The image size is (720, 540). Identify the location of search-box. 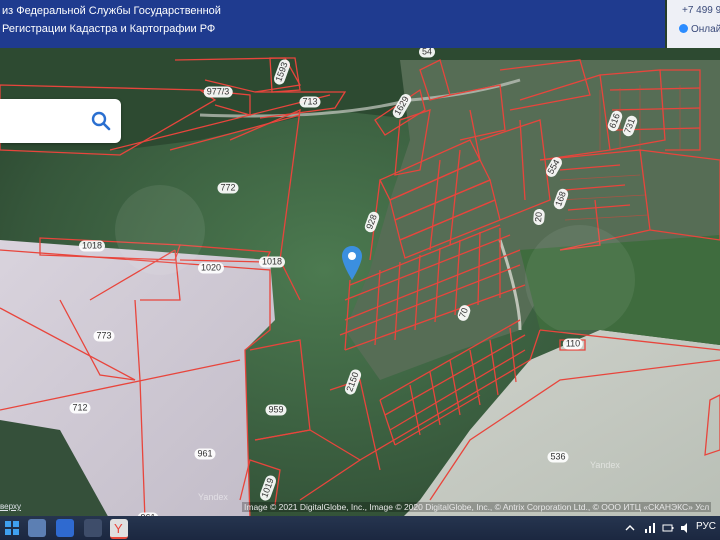
(60, 121).